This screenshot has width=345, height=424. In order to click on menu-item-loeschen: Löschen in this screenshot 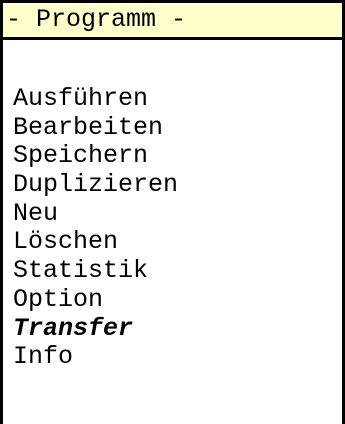, I will do `click(95, 242)`.